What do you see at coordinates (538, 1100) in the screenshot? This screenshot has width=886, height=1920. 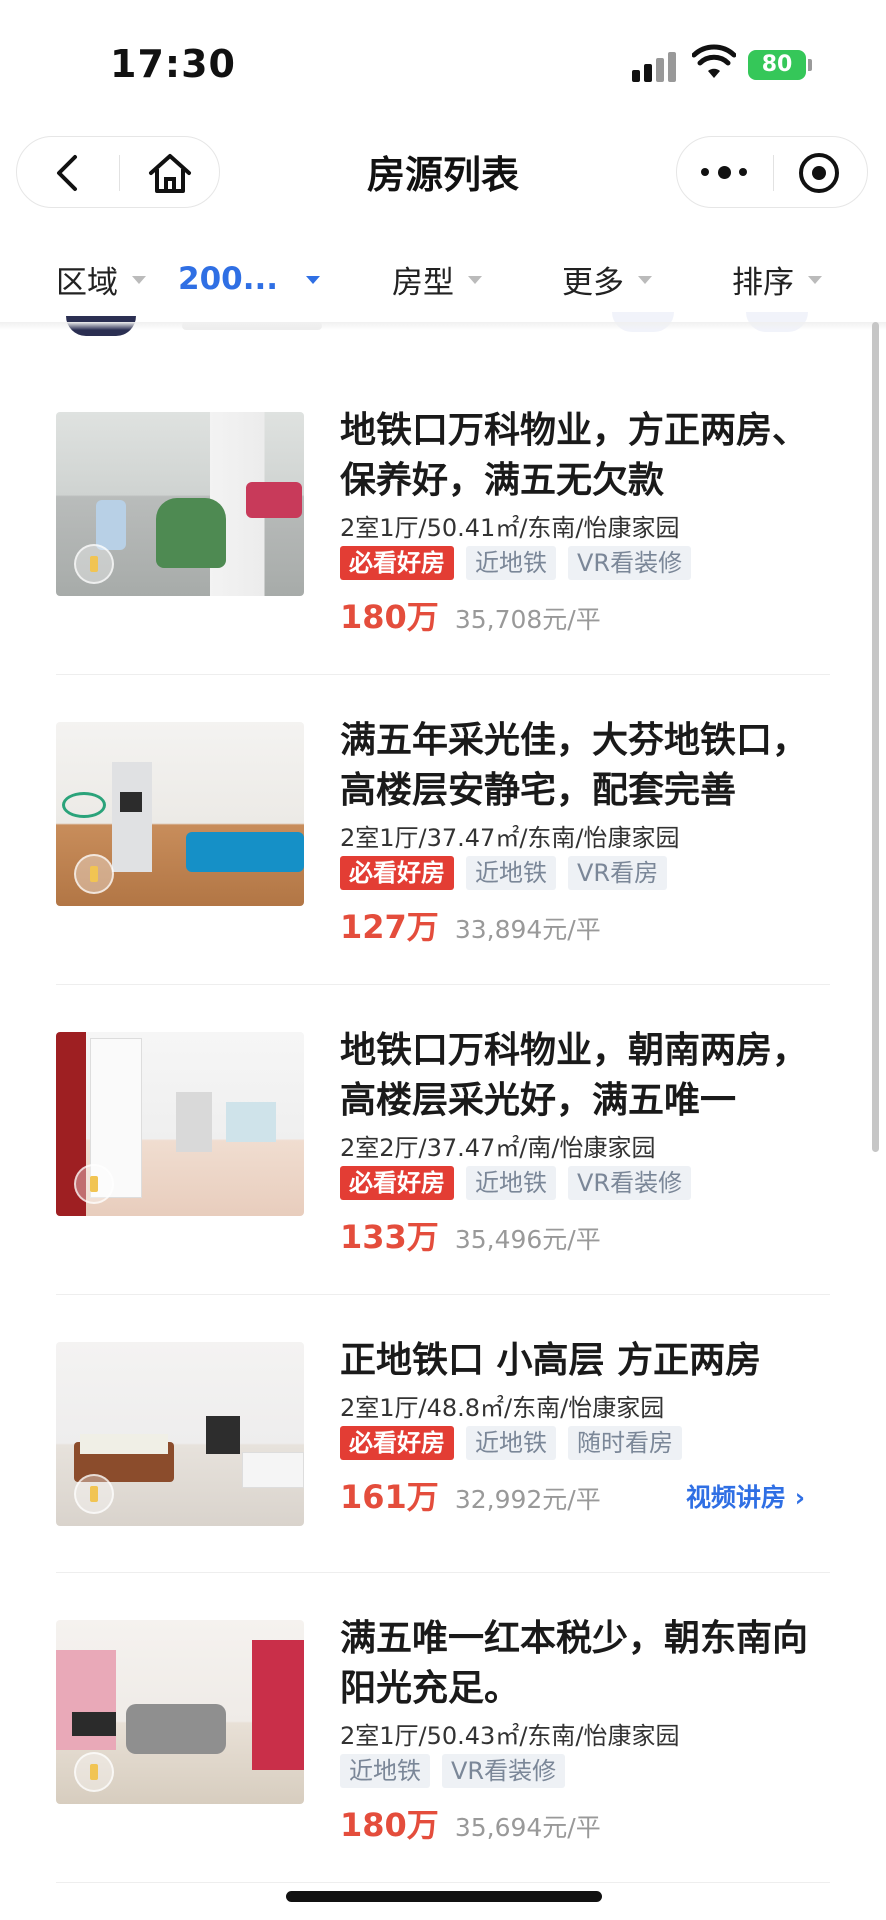 I see `listing-title-line: 高楼层采光好，满五唯一` at bounding box center [538, 1100].